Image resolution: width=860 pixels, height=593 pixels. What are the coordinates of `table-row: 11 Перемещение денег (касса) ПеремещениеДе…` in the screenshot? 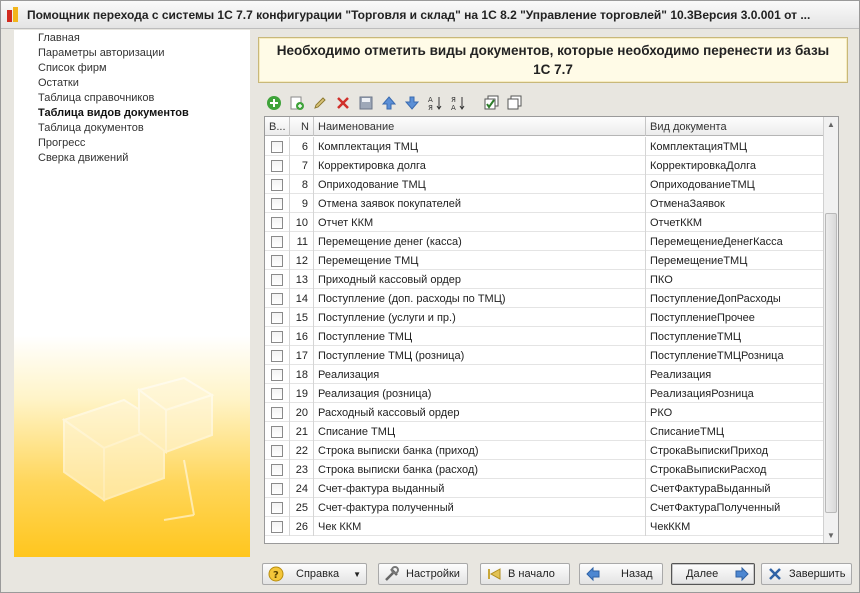 It's located at (544, 241).